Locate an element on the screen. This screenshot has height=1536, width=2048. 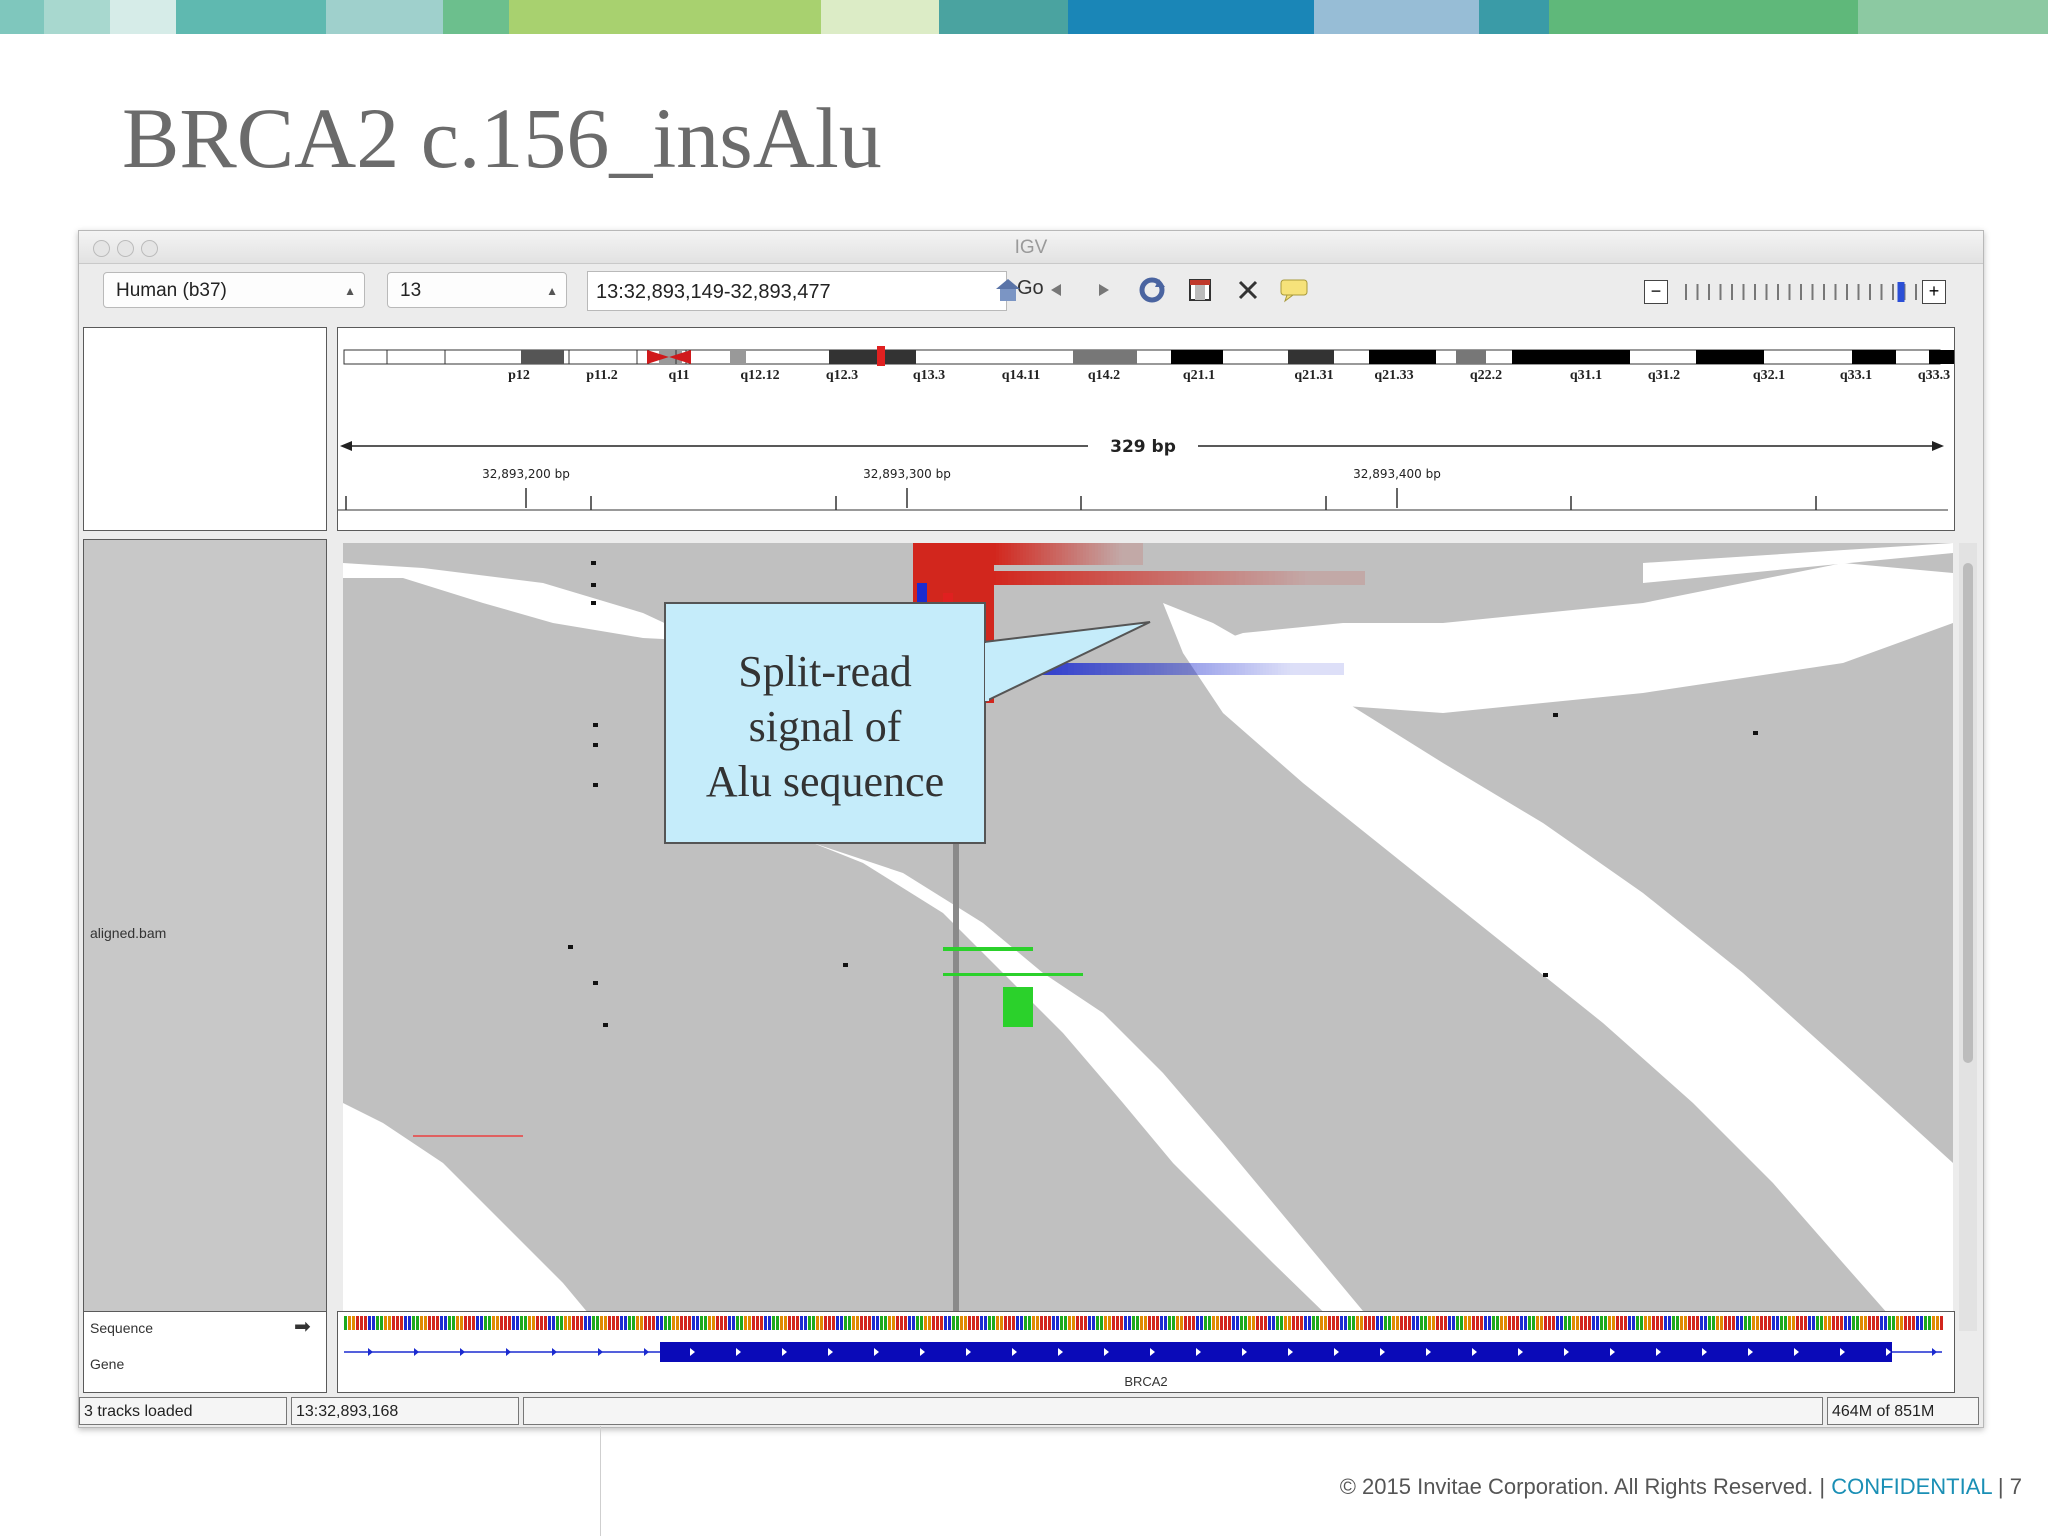
callout-line-2: signal of is located at coordinates (825, 726).